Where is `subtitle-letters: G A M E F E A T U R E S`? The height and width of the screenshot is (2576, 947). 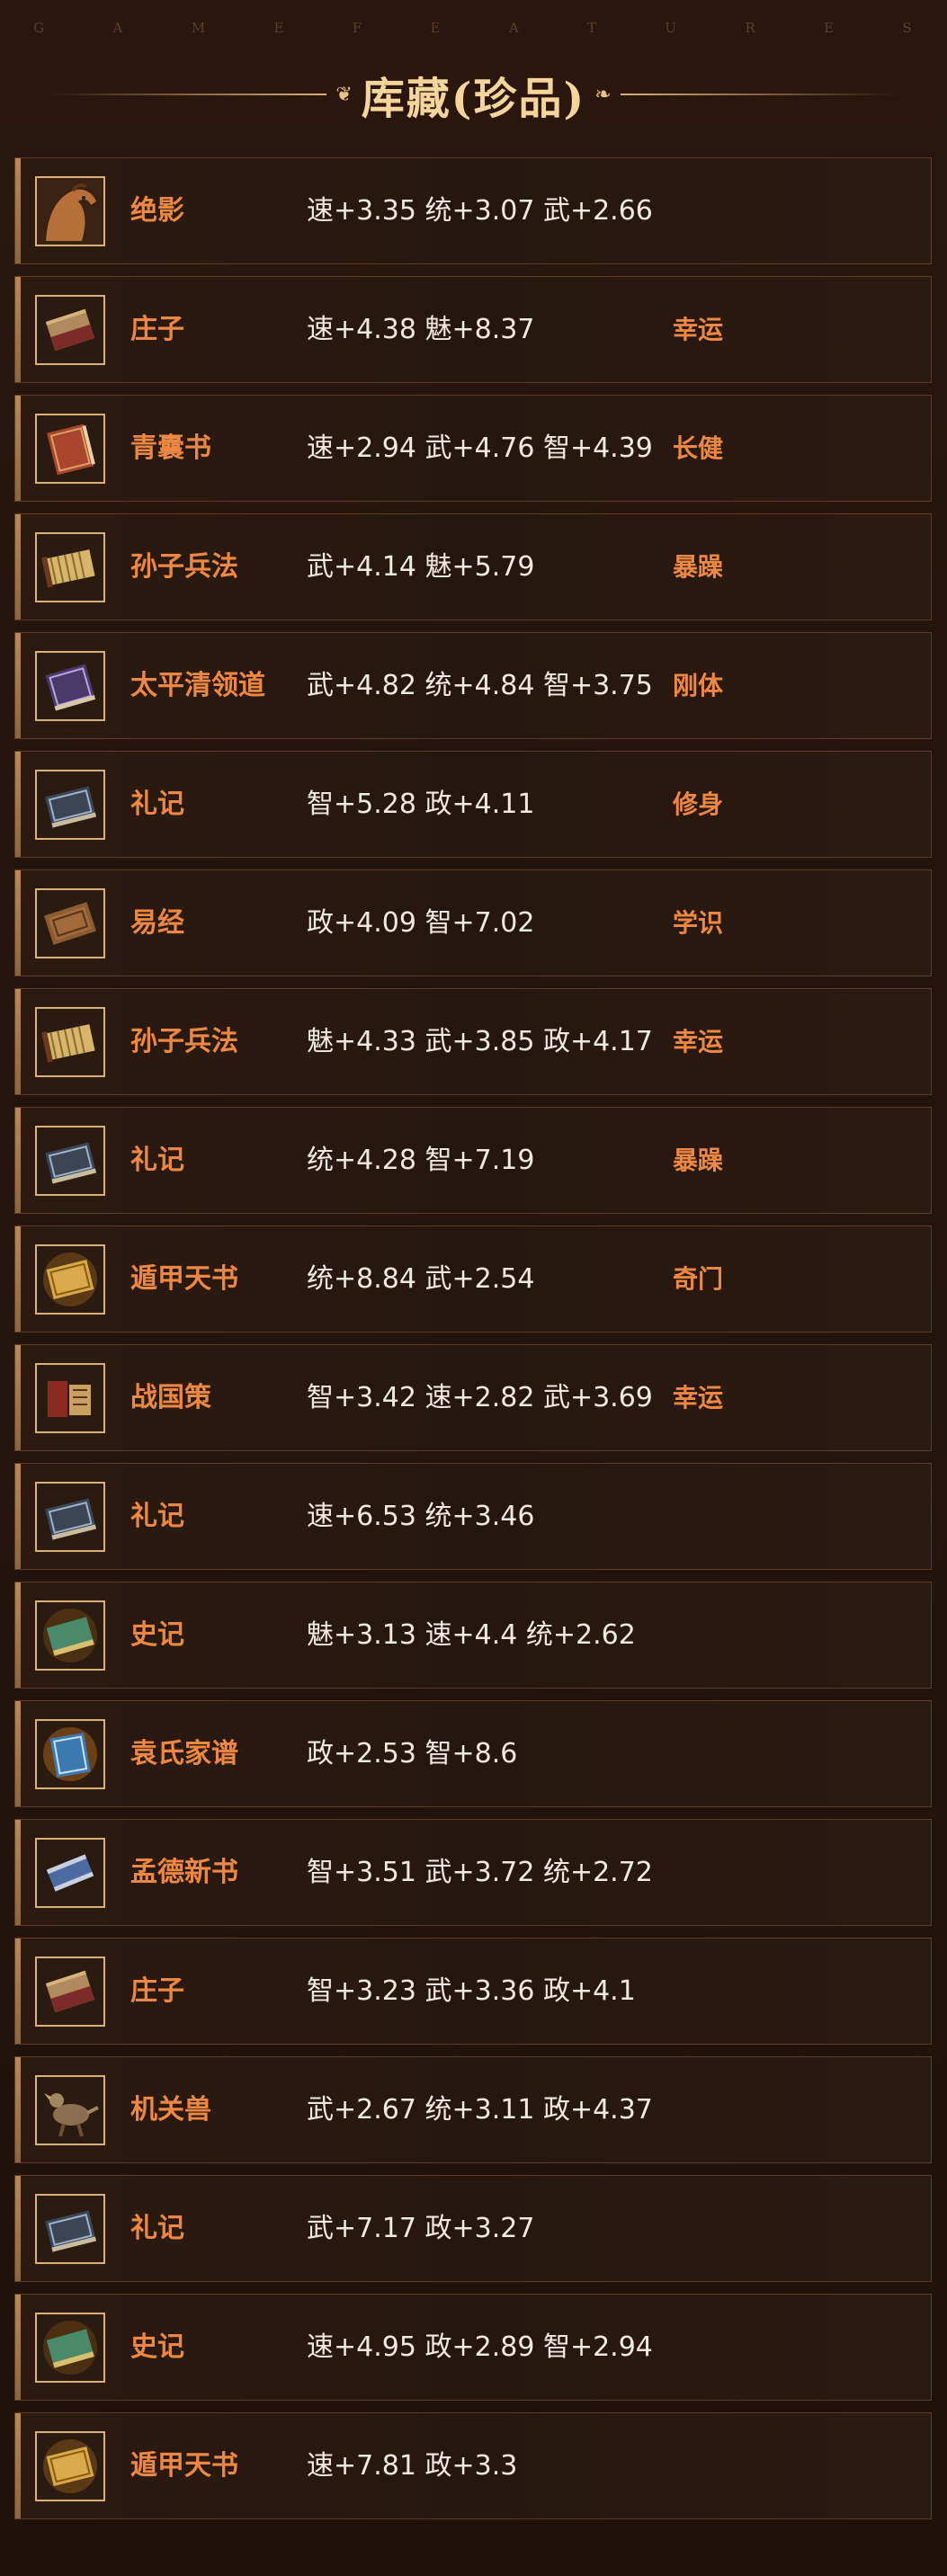 subtitle-letters: G A M E F E A T U R E S is located at coordinates (473, 28).